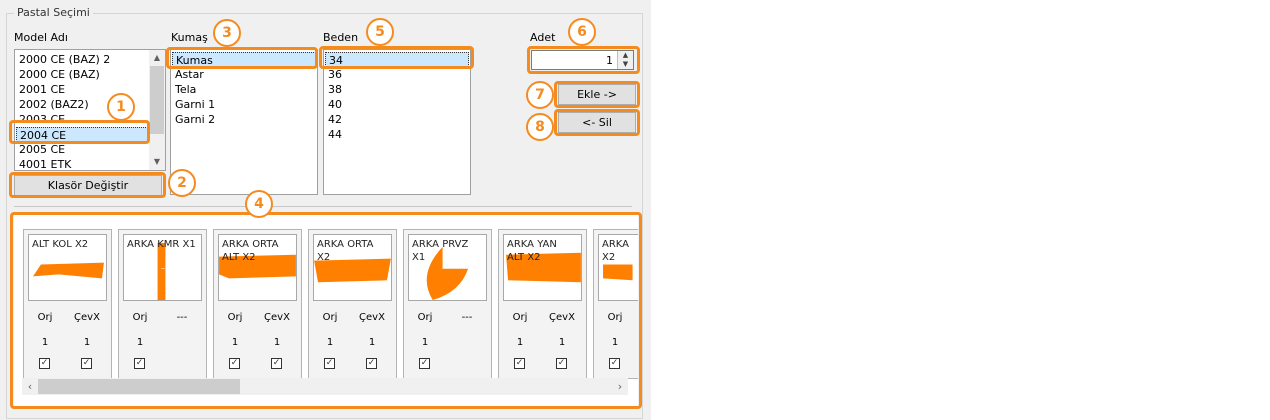  I want to click on callout-badge-6: 6, so click(582, 32).